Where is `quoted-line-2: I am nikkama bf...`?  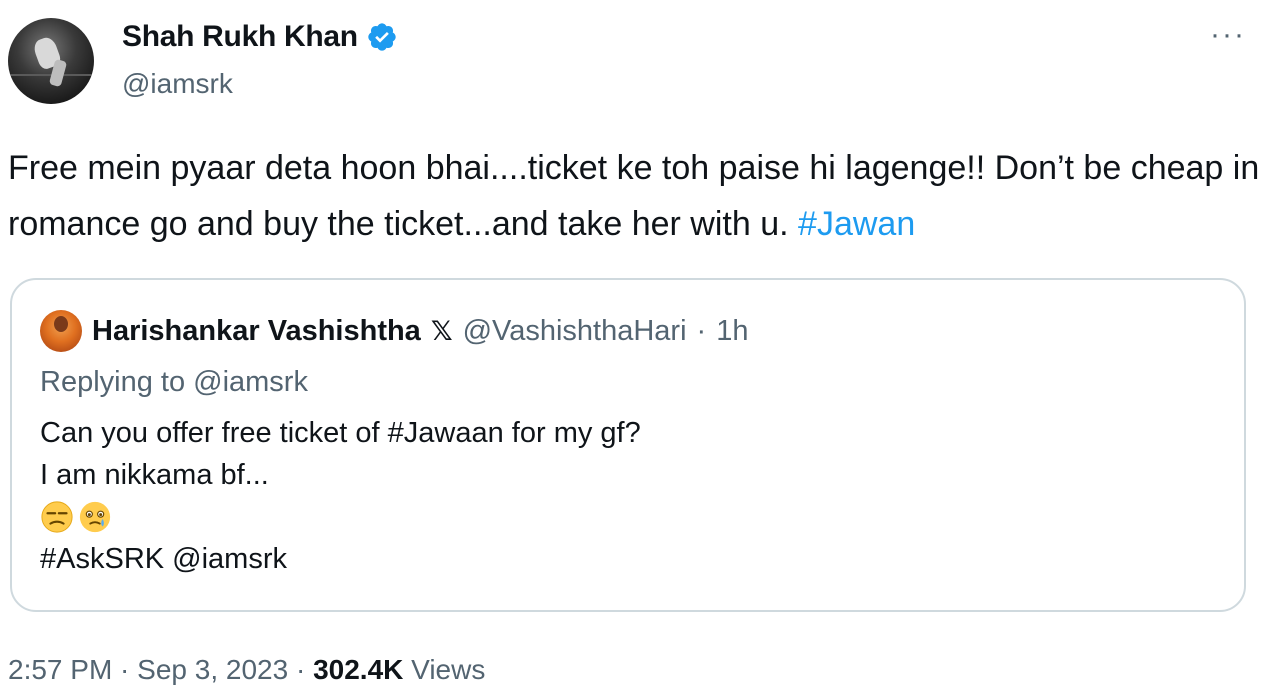
quoted-line-2: I am nikkama bf... is located at coordinates (154, 475).